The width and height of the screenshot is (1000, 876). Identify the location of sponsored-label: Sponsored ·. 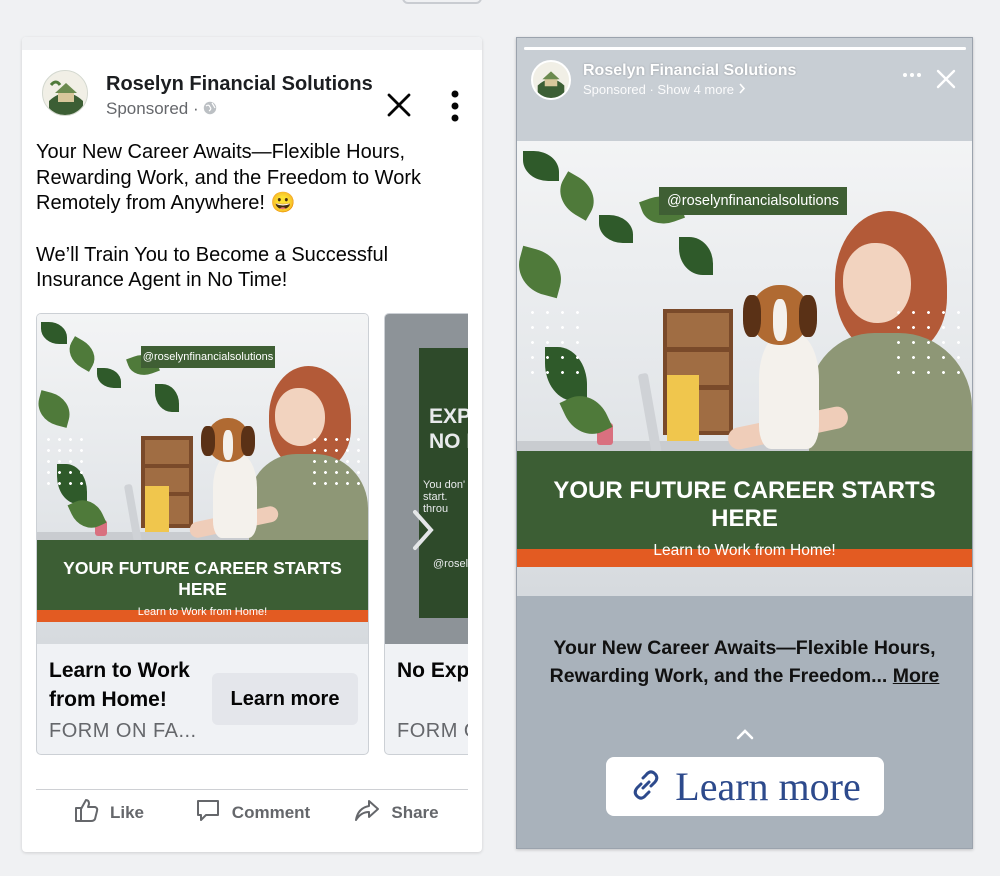
(161, 109).